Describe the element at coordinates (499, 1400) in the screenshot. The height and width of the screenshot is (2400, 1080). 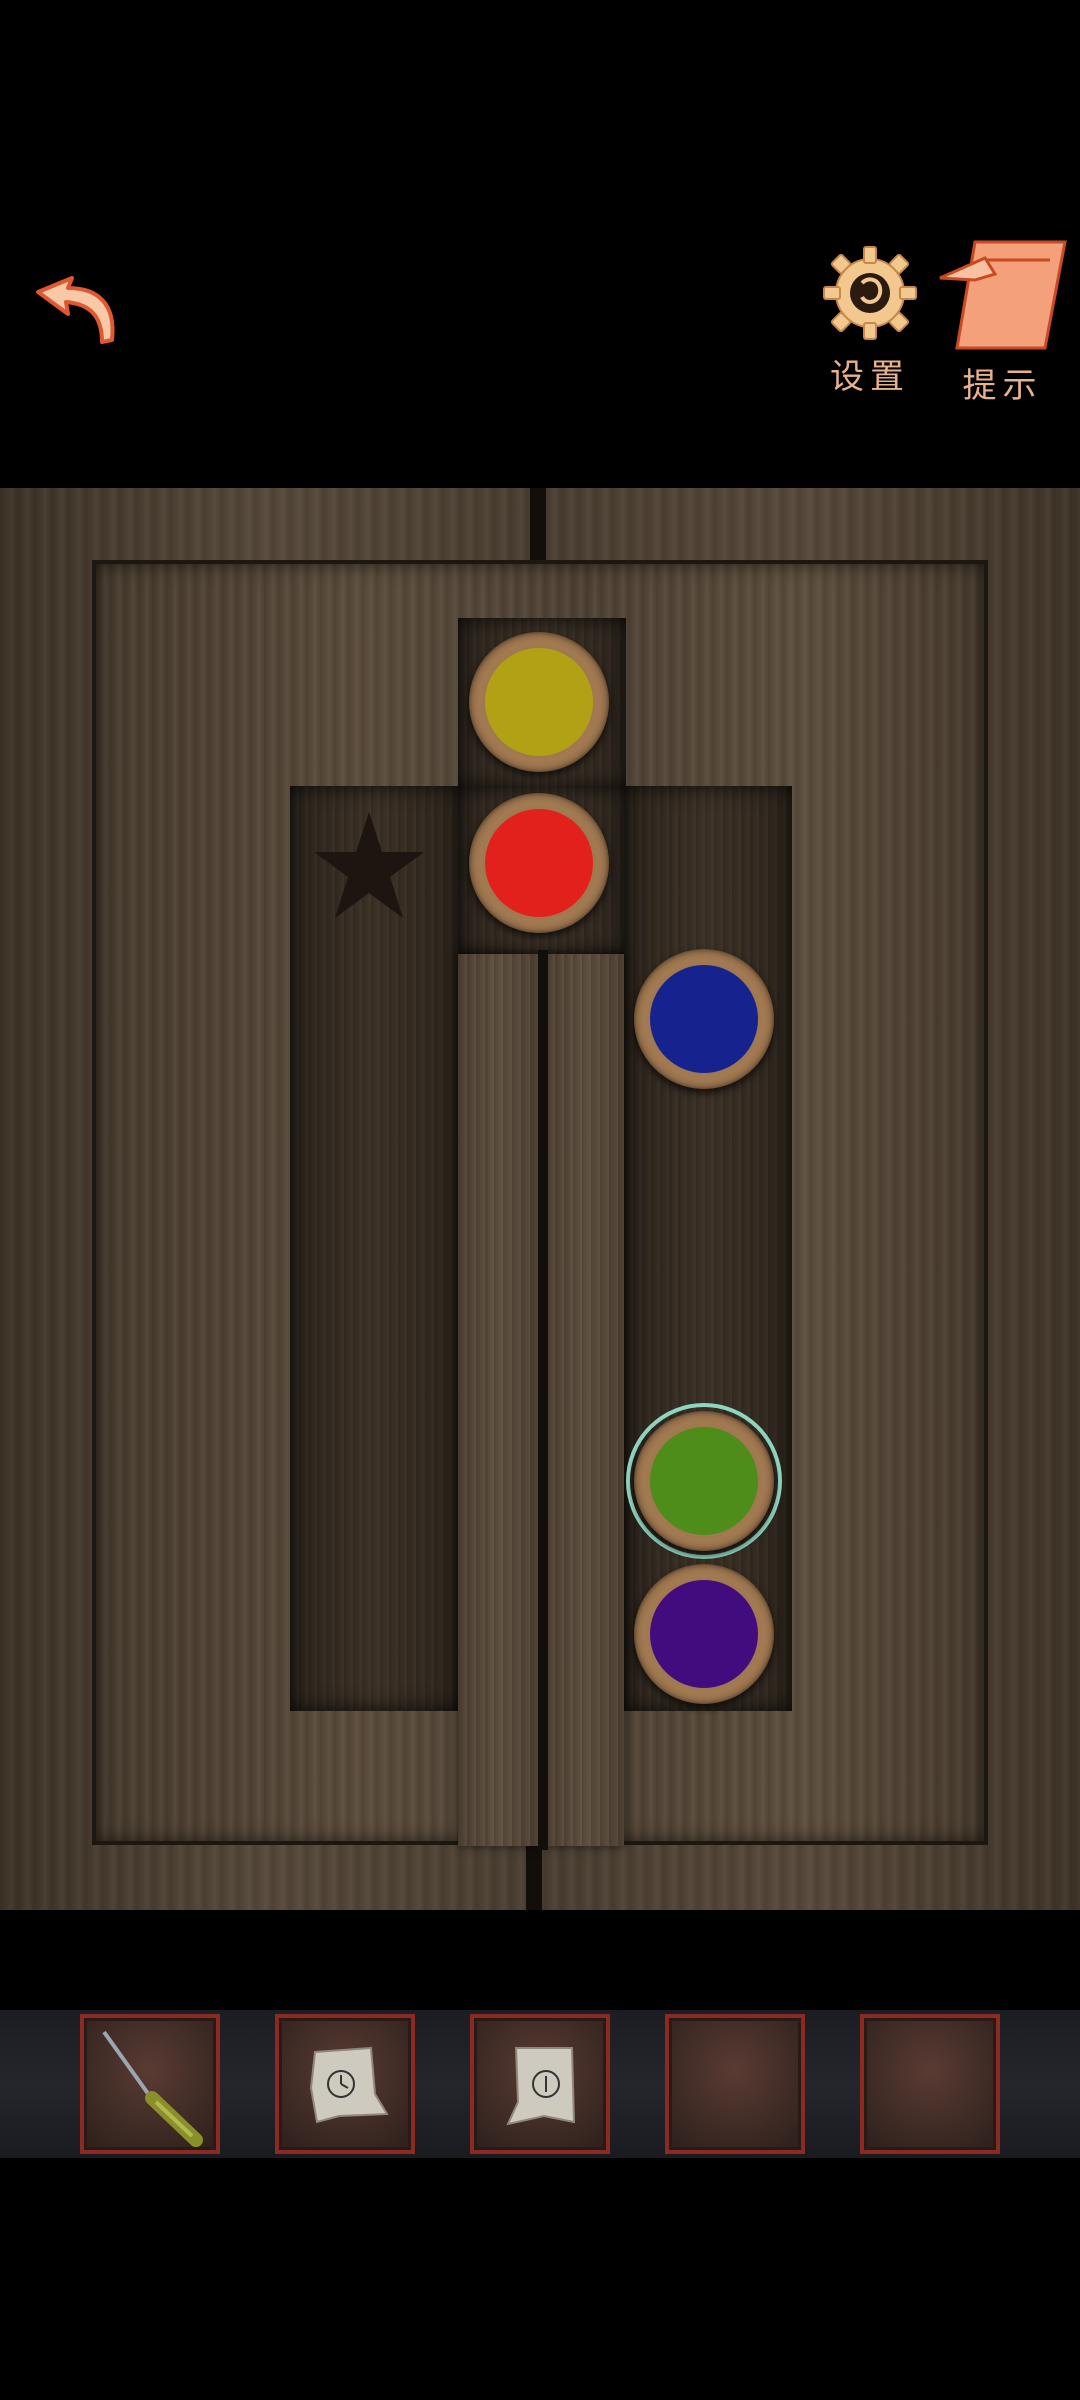
I see `center-slat-left` at that location.